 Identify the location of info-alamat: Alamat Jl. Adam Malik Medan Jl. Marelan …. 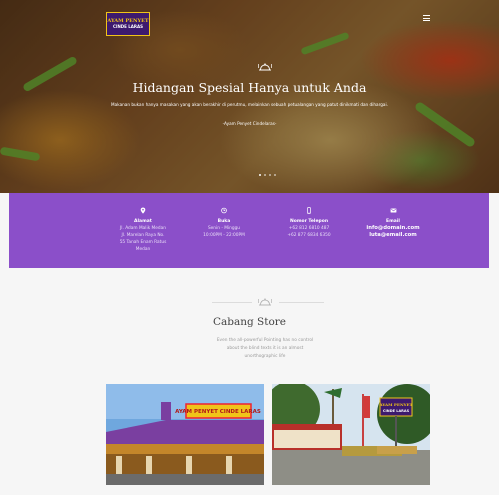
(143, 226).